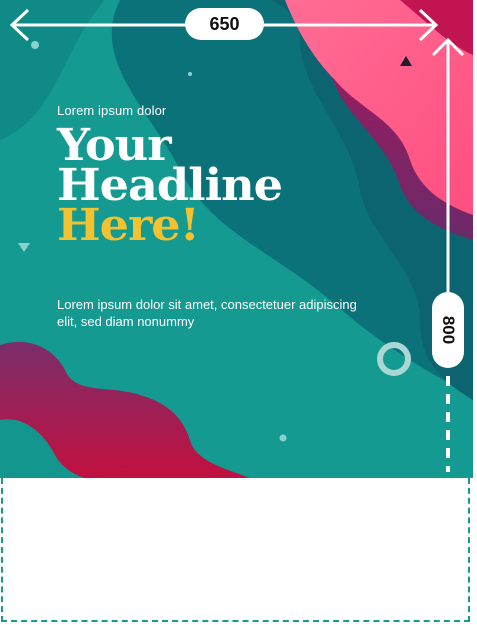 The width and height of the screenshot is (477, 625). I want to click on height-label-pill: 800, so click(448, 330).